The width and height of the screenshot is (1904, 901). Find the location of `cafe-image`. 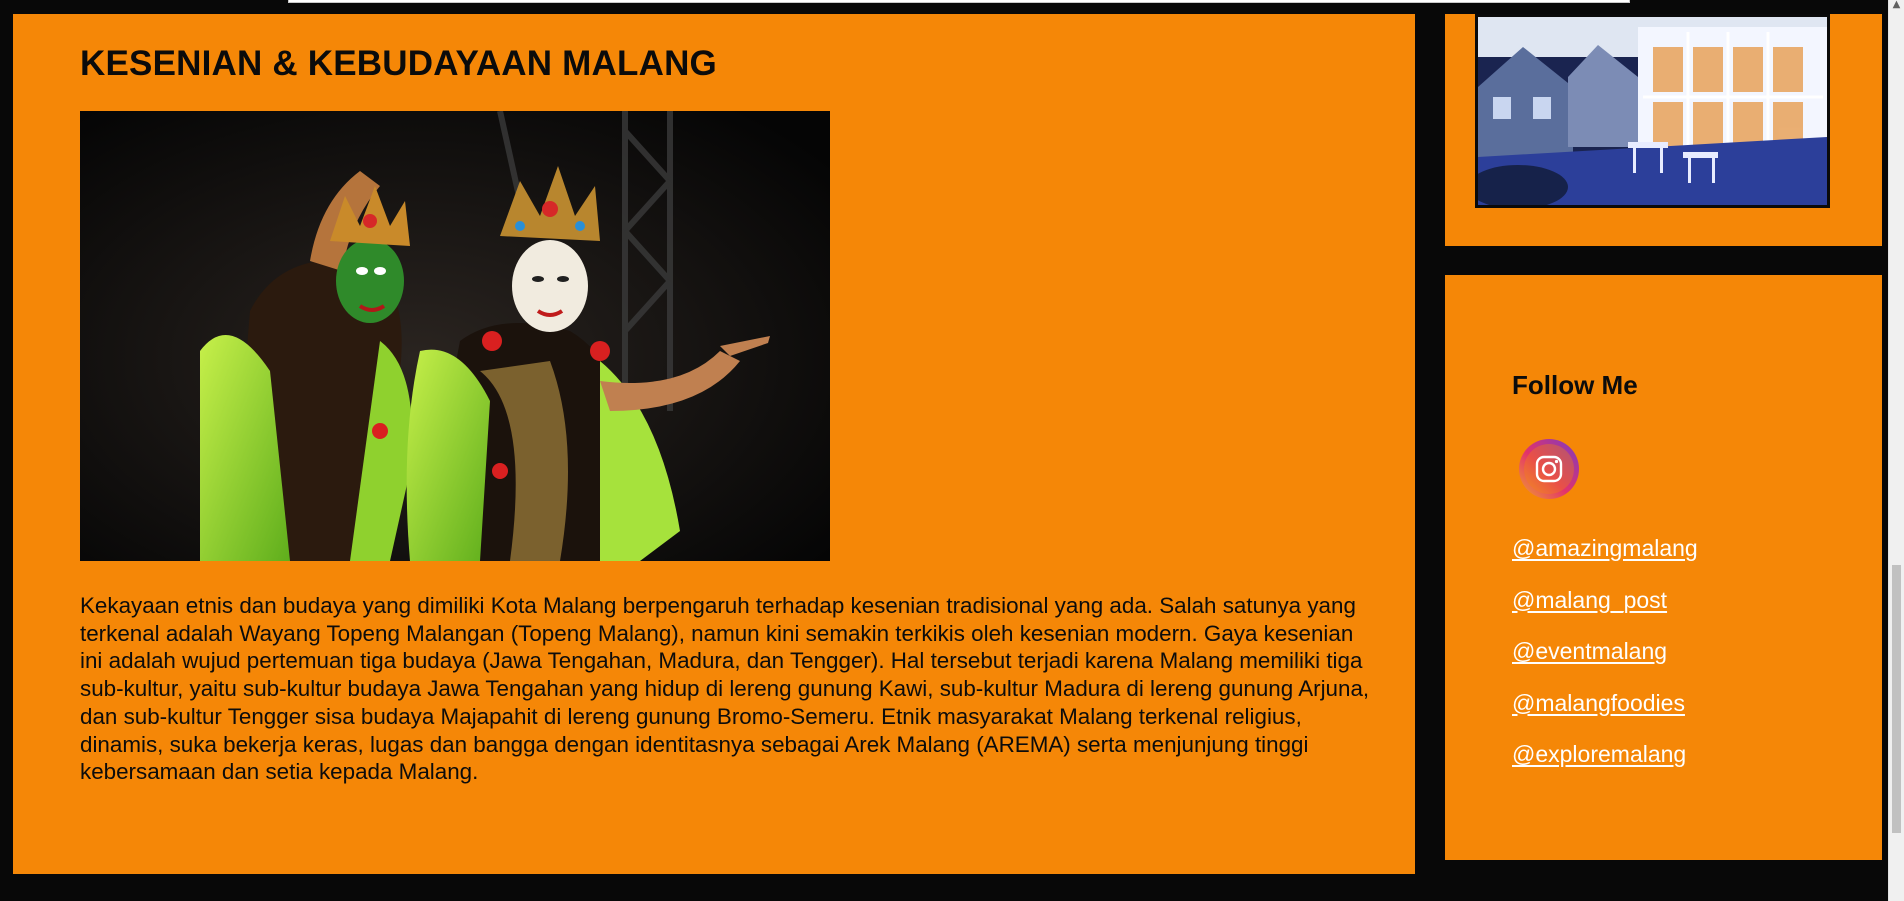

cafe-image is located at coordinates (1652, 111).